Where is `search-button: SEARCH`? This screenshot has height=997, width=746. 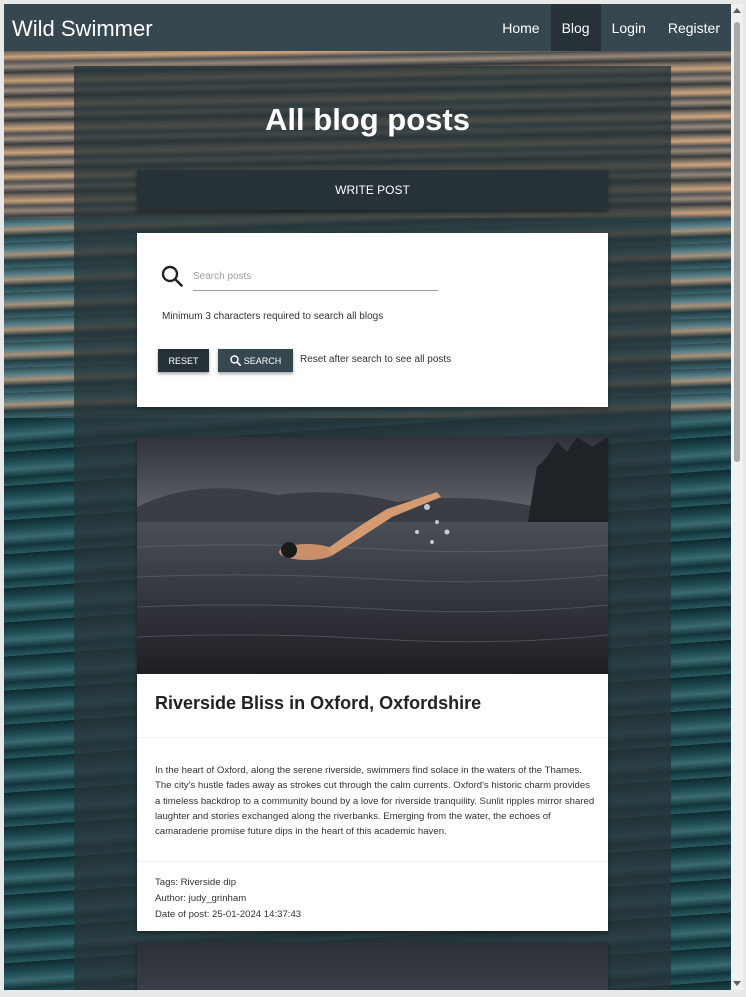 search-button: SEARCH is located at coordinates (255, 360).